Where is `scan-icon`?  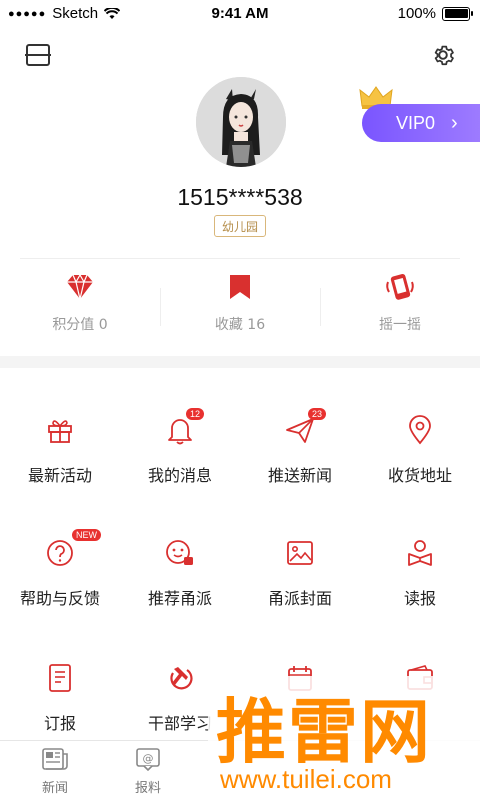 scan-icon is located at coordinates (38, 55).